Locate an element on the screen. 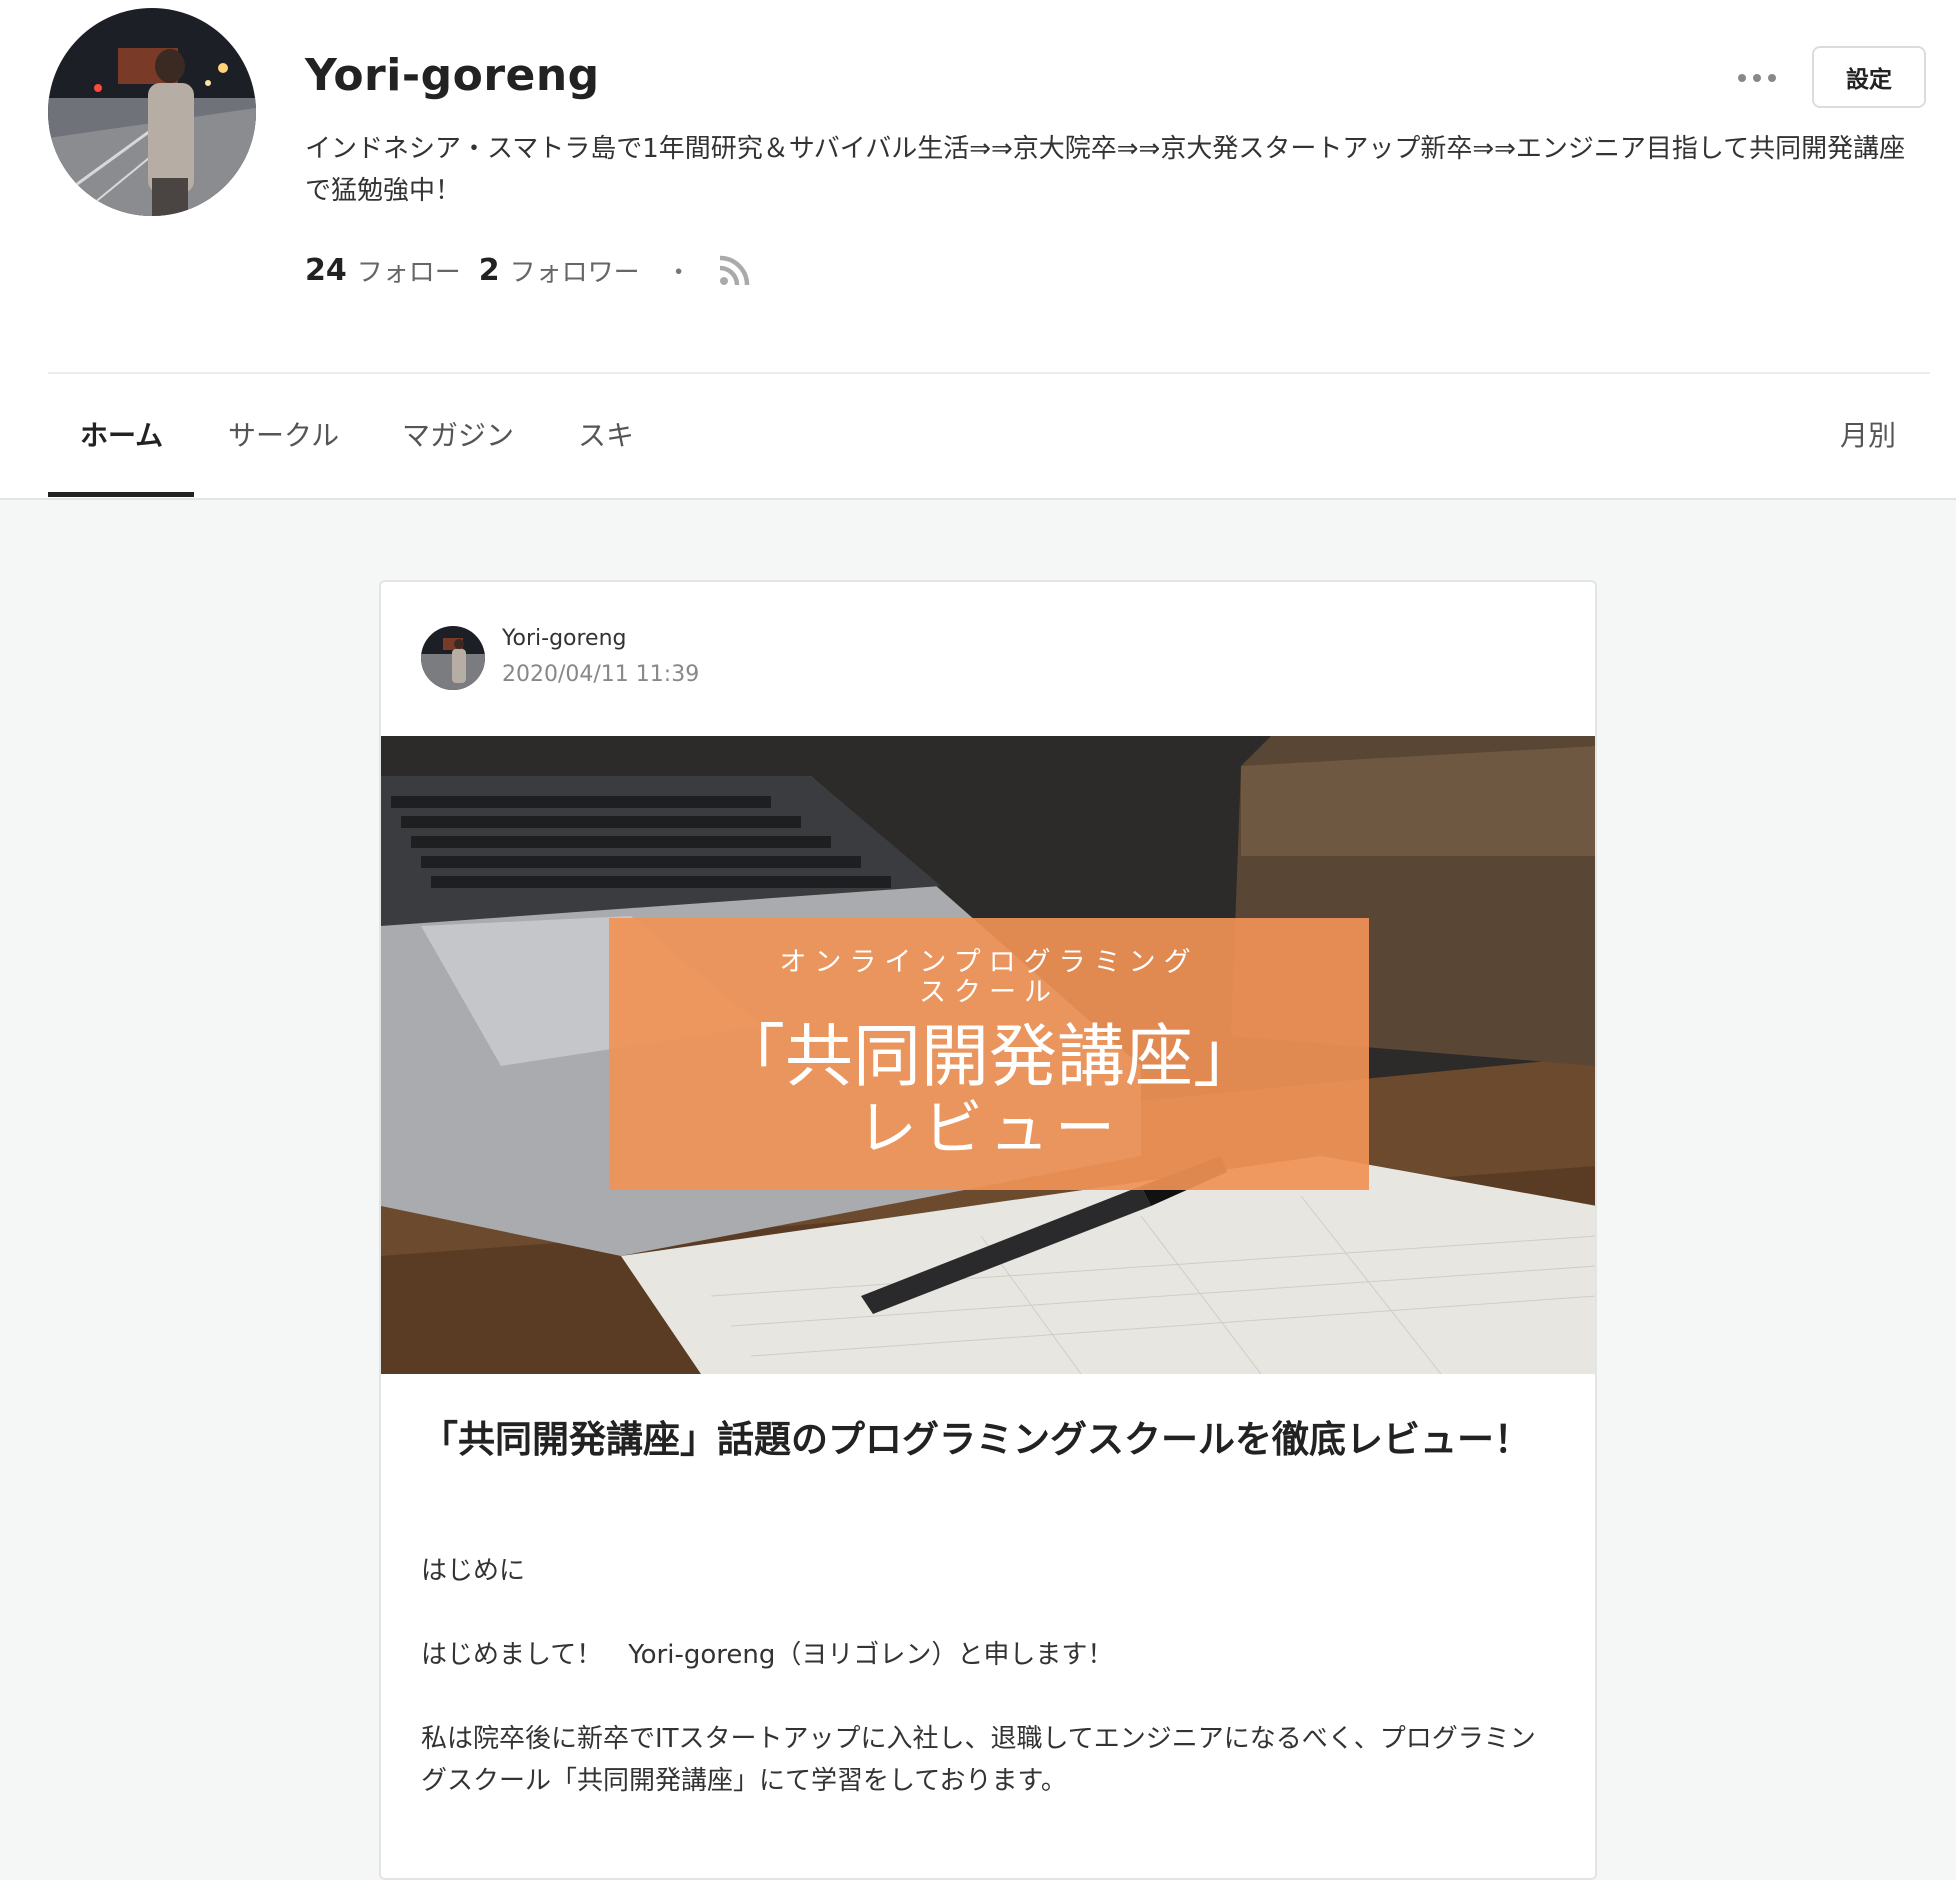  follow-stats: 24 フォロー 2 フォロワー ・ is located at coordinates (528, 270).